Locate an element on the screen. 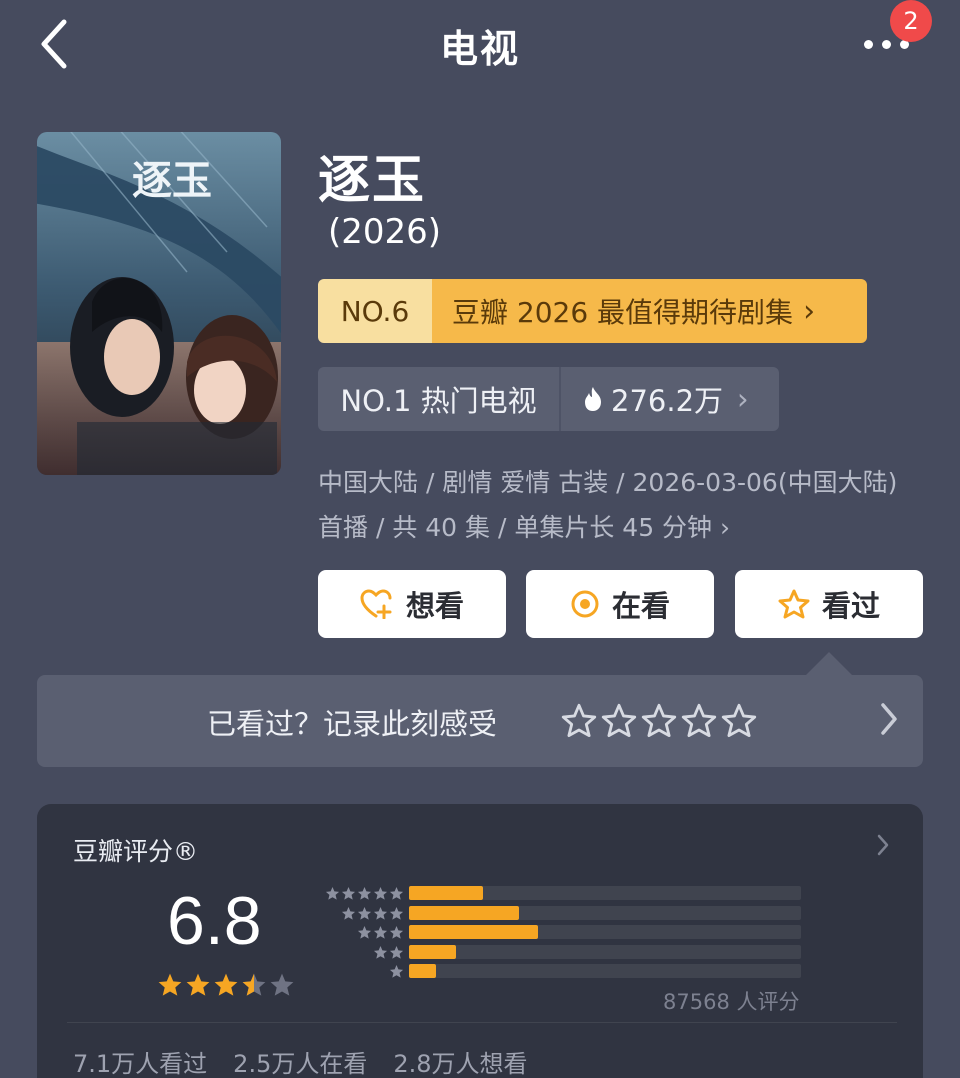 Image resolution: width=960 pixels, height=1078 pixels. rating-distribution is located at coordinates (563, 936).